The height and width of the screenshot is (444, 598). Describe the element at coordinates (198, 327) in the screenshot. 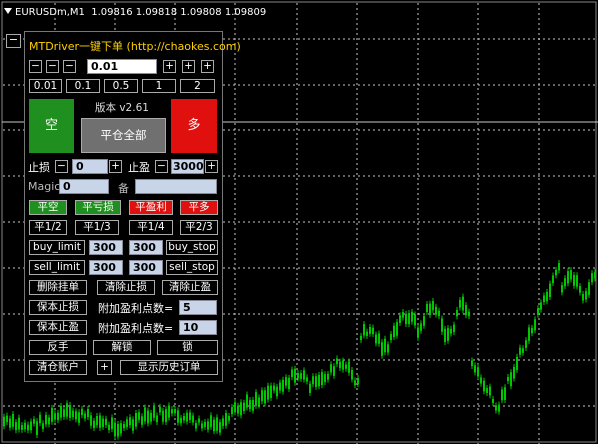

I see `extra-points-input-2: 10` at that location.